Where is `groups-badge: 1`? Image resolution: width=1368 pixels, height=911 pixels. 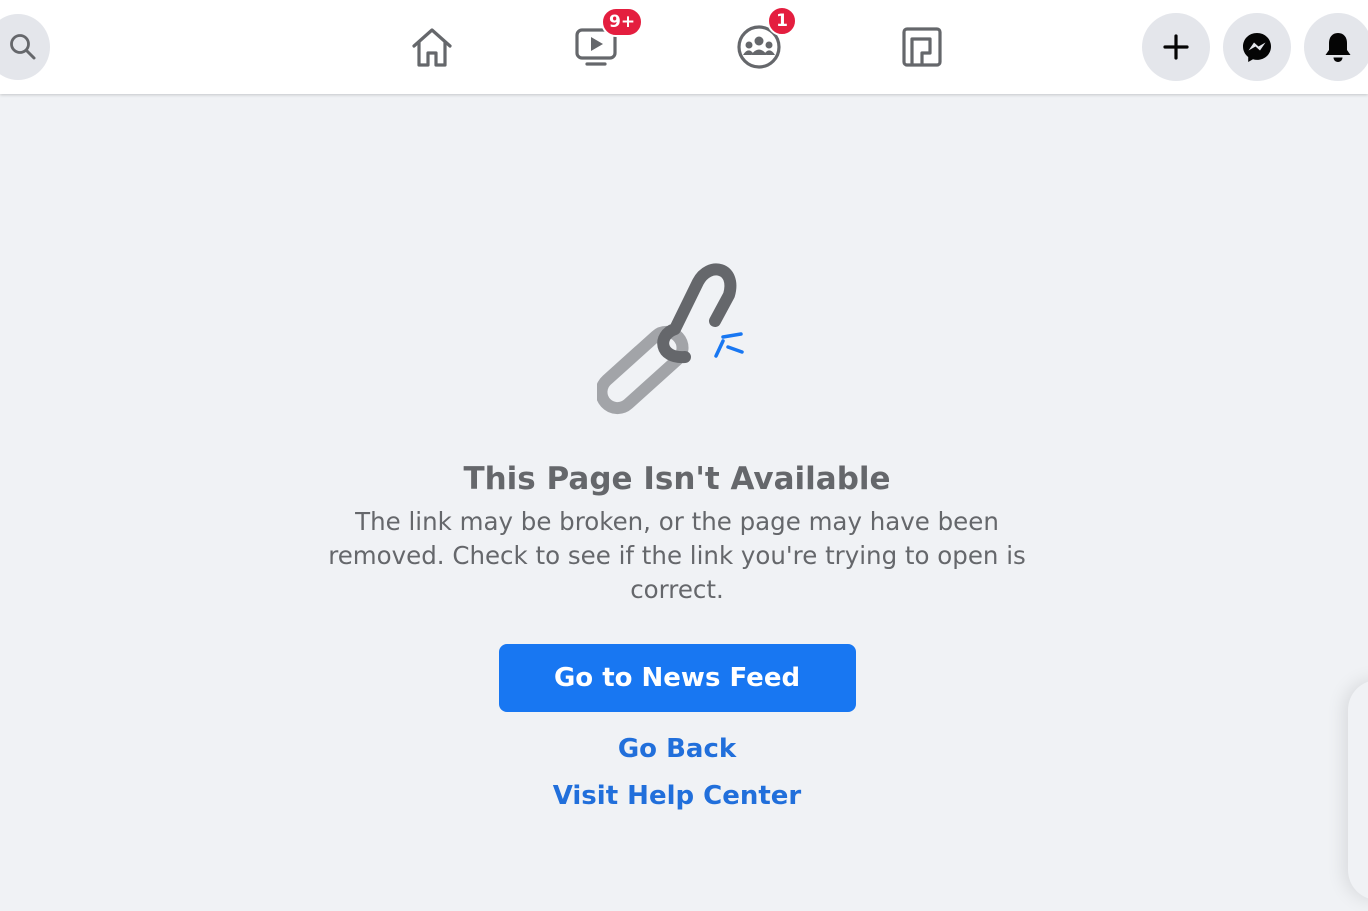
groups-badge: 1 is located at coordinates (782, 21).